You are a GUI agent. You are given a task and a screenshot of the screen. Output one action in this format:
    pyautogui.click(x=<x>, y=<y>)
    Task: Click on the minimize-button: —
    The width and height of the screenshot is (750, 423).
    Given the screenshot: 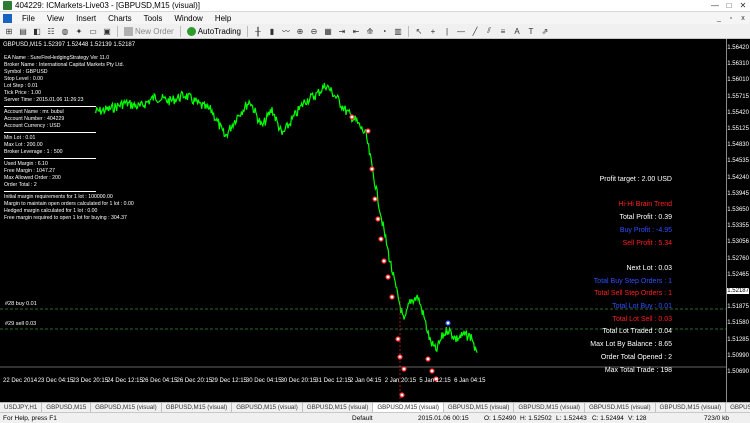 What is the action you would take?
    pyautogui.click(x=715, y=5)
    